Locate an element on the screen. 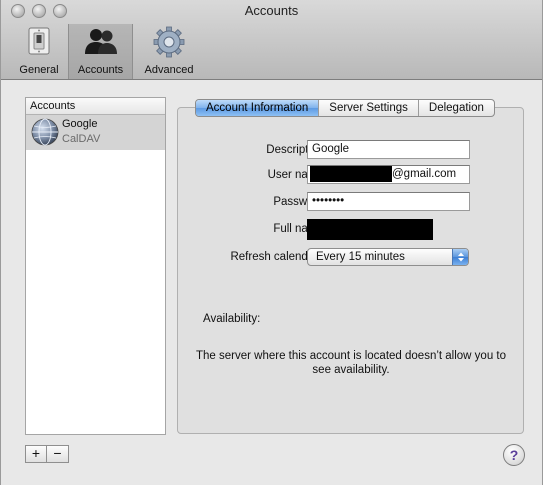 This screenshot has width=543, height=485. redacted-username is located at coordinates (351, 174).